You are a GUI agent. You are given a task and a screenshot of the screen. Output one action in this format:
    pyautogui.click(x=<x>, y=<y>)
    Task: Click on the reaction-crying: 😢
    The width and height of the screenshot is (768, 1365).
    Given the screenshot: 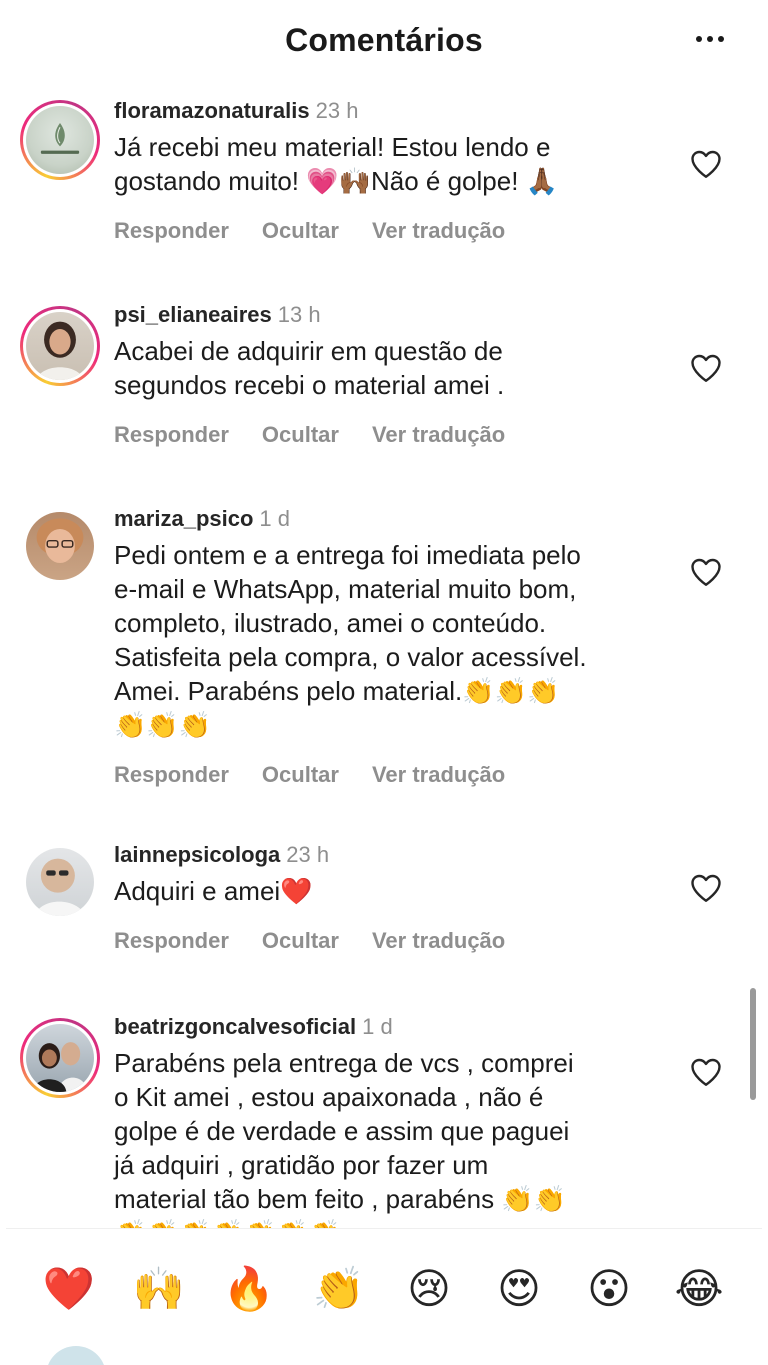 What is the action you would take?
    pyautogui.click(x=429, y=1289)
    